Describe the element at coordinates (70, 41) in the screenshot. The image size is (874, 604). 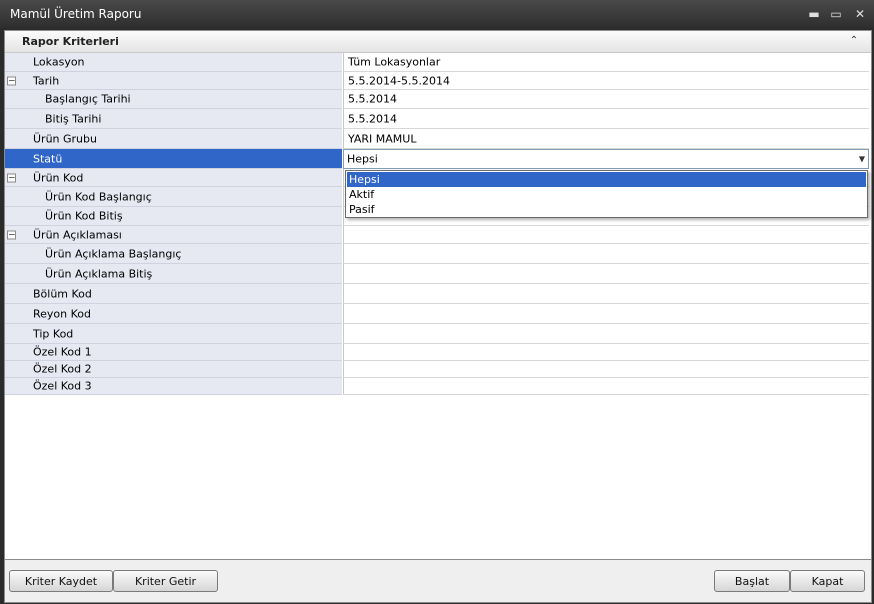
I see `group-title: Rapor Kriterleri` at that location.